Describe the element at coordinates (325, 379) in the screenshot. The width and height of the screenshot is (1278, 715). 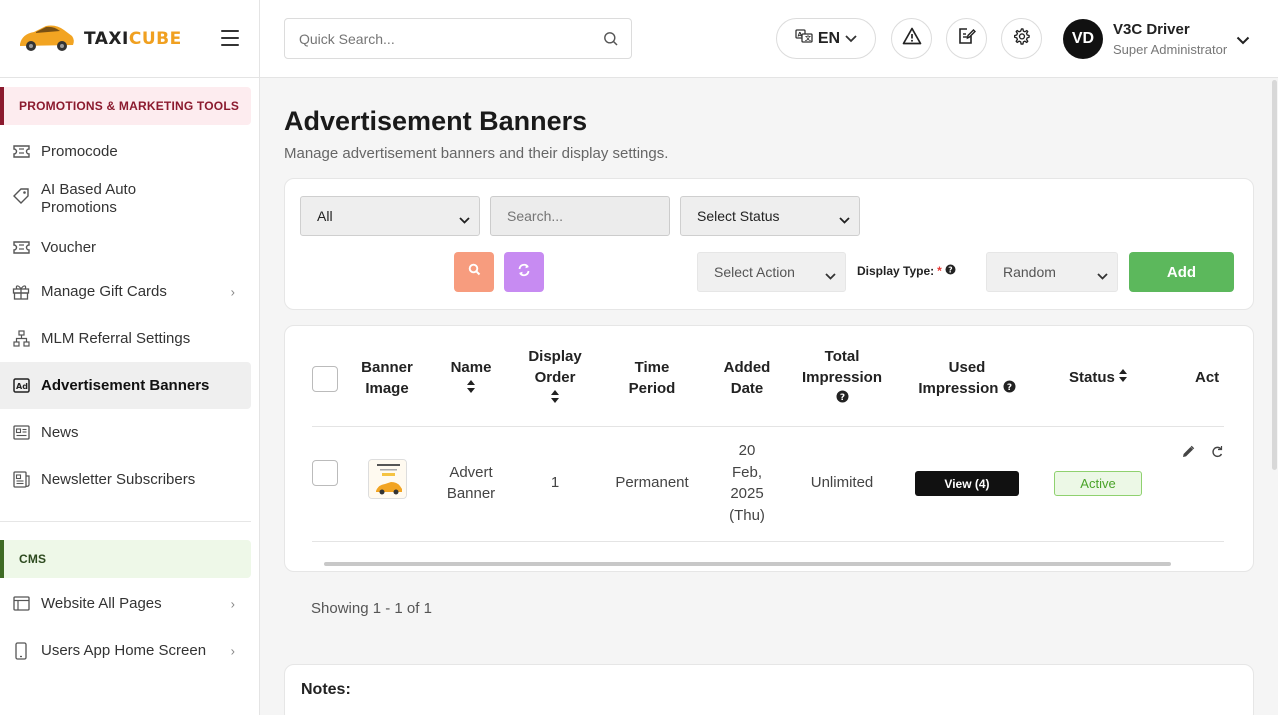
I see `select-all-checkbox` at that location.